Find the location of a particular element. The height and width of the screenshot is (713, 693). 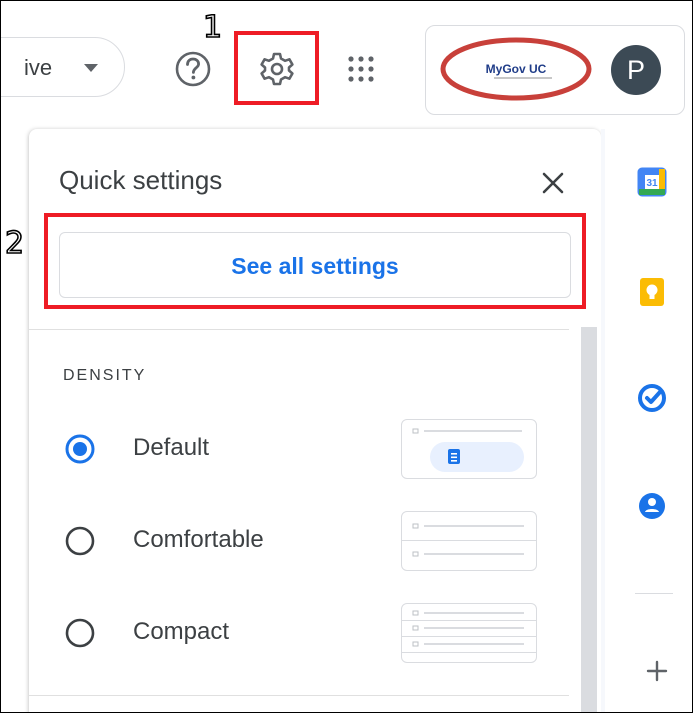

density-option-label: Default is located at coordinates (171, 447).